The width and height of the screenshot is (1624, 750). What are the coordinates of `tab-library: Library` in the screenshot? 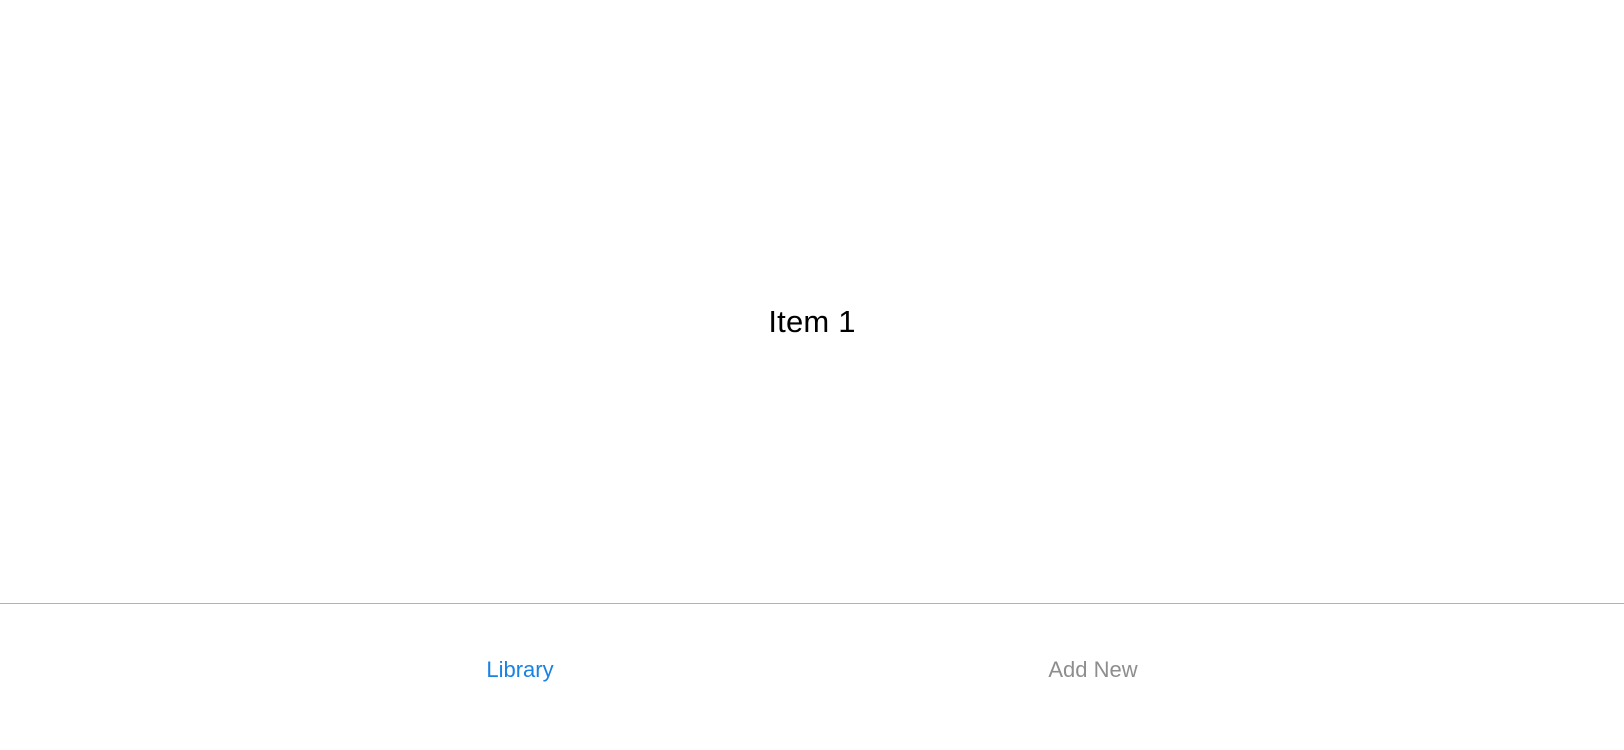 It's located at (520, 670).